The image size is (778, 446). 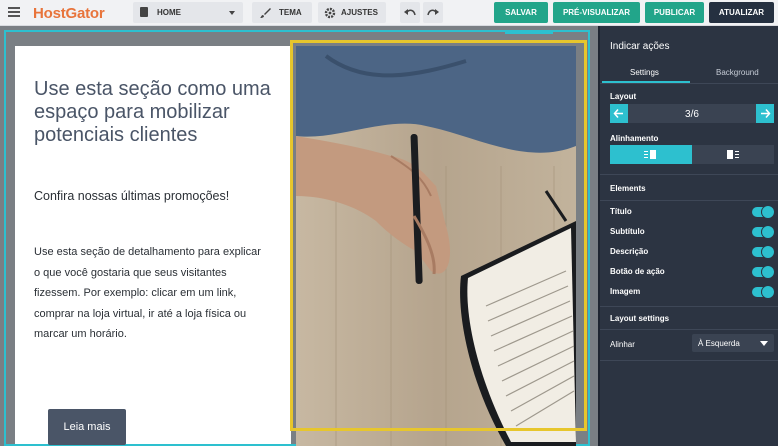 I want to click on layout-value: 3/6, so click(x=692, y=114).